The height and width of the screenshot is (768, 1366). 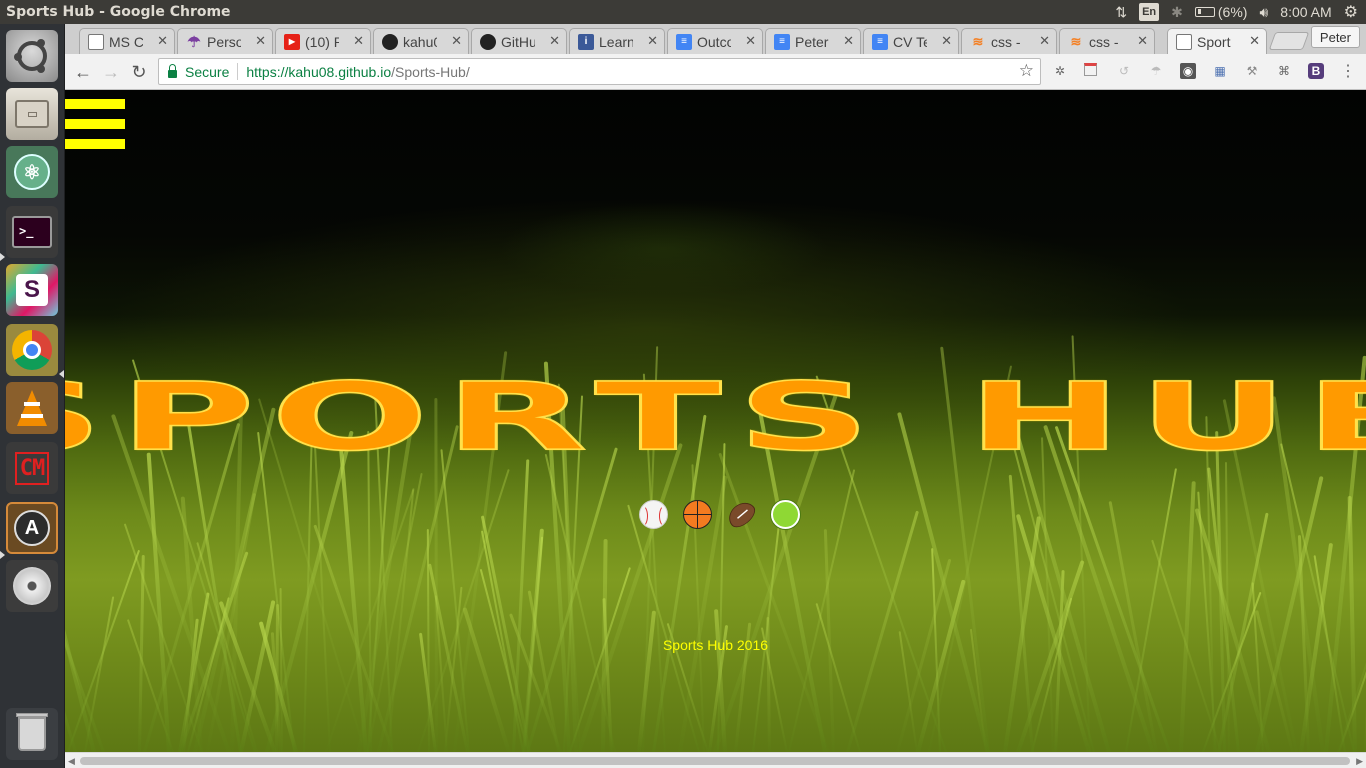 What do you see at coordinates (1026, 71) in the screenshot?
I see `bookmark-star-icon: ☆` at bounding box center [1026, 71].